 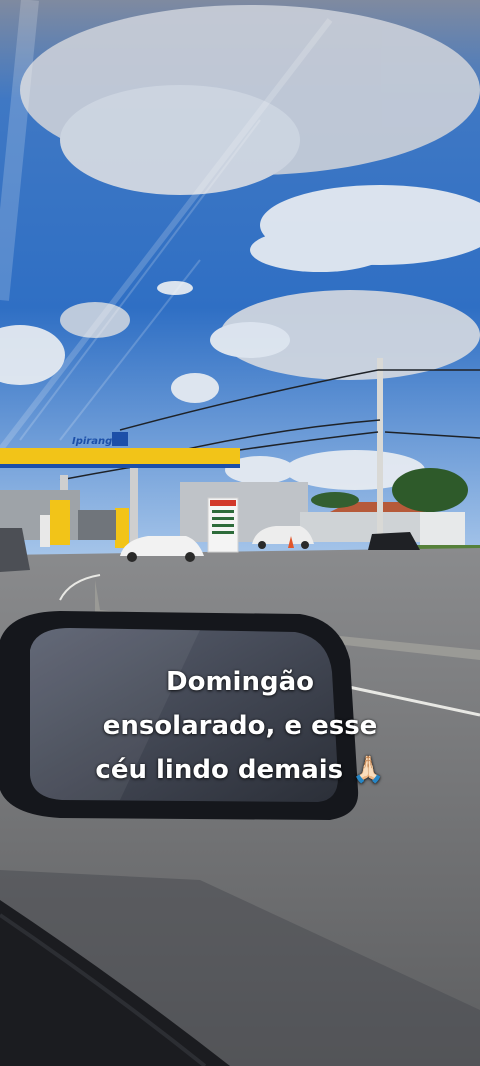 I want to click on caption-line-3: céu lindo demais 🙏🏻, so click(x=240, y=770).